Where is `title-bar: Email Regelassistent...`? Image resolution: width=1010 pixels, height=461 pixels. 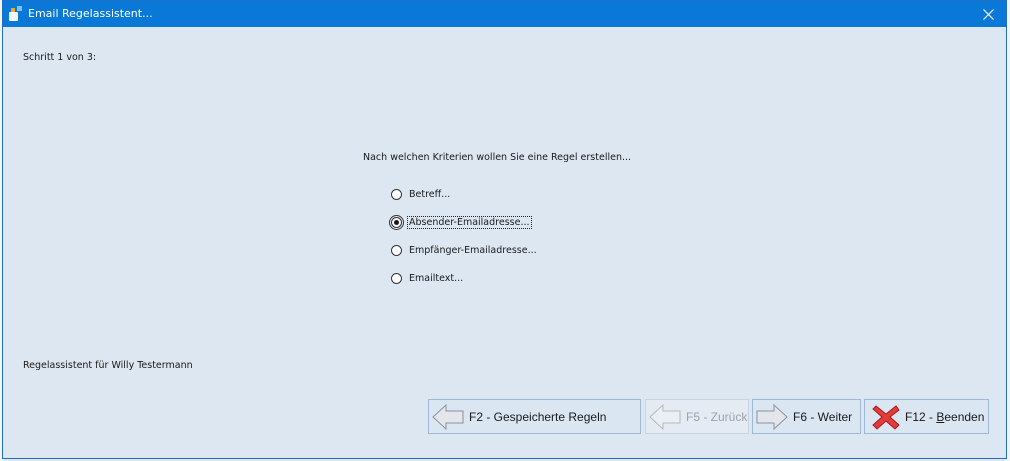
title-bar: Email Regelassistent... is located at coordinates (504, 14).